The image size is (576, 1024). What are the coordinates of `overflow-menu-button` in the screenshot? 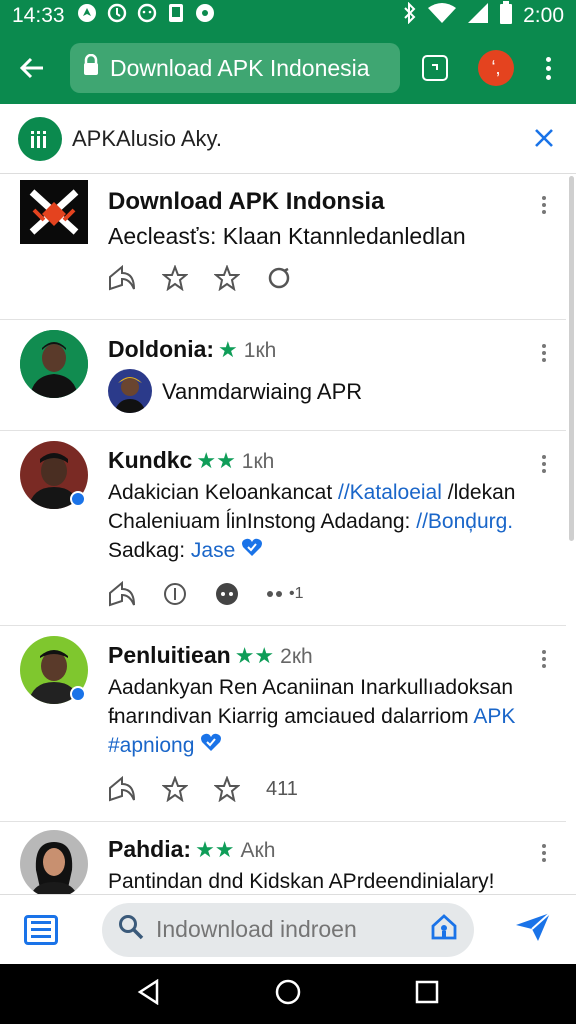 It's located at (548, 68).